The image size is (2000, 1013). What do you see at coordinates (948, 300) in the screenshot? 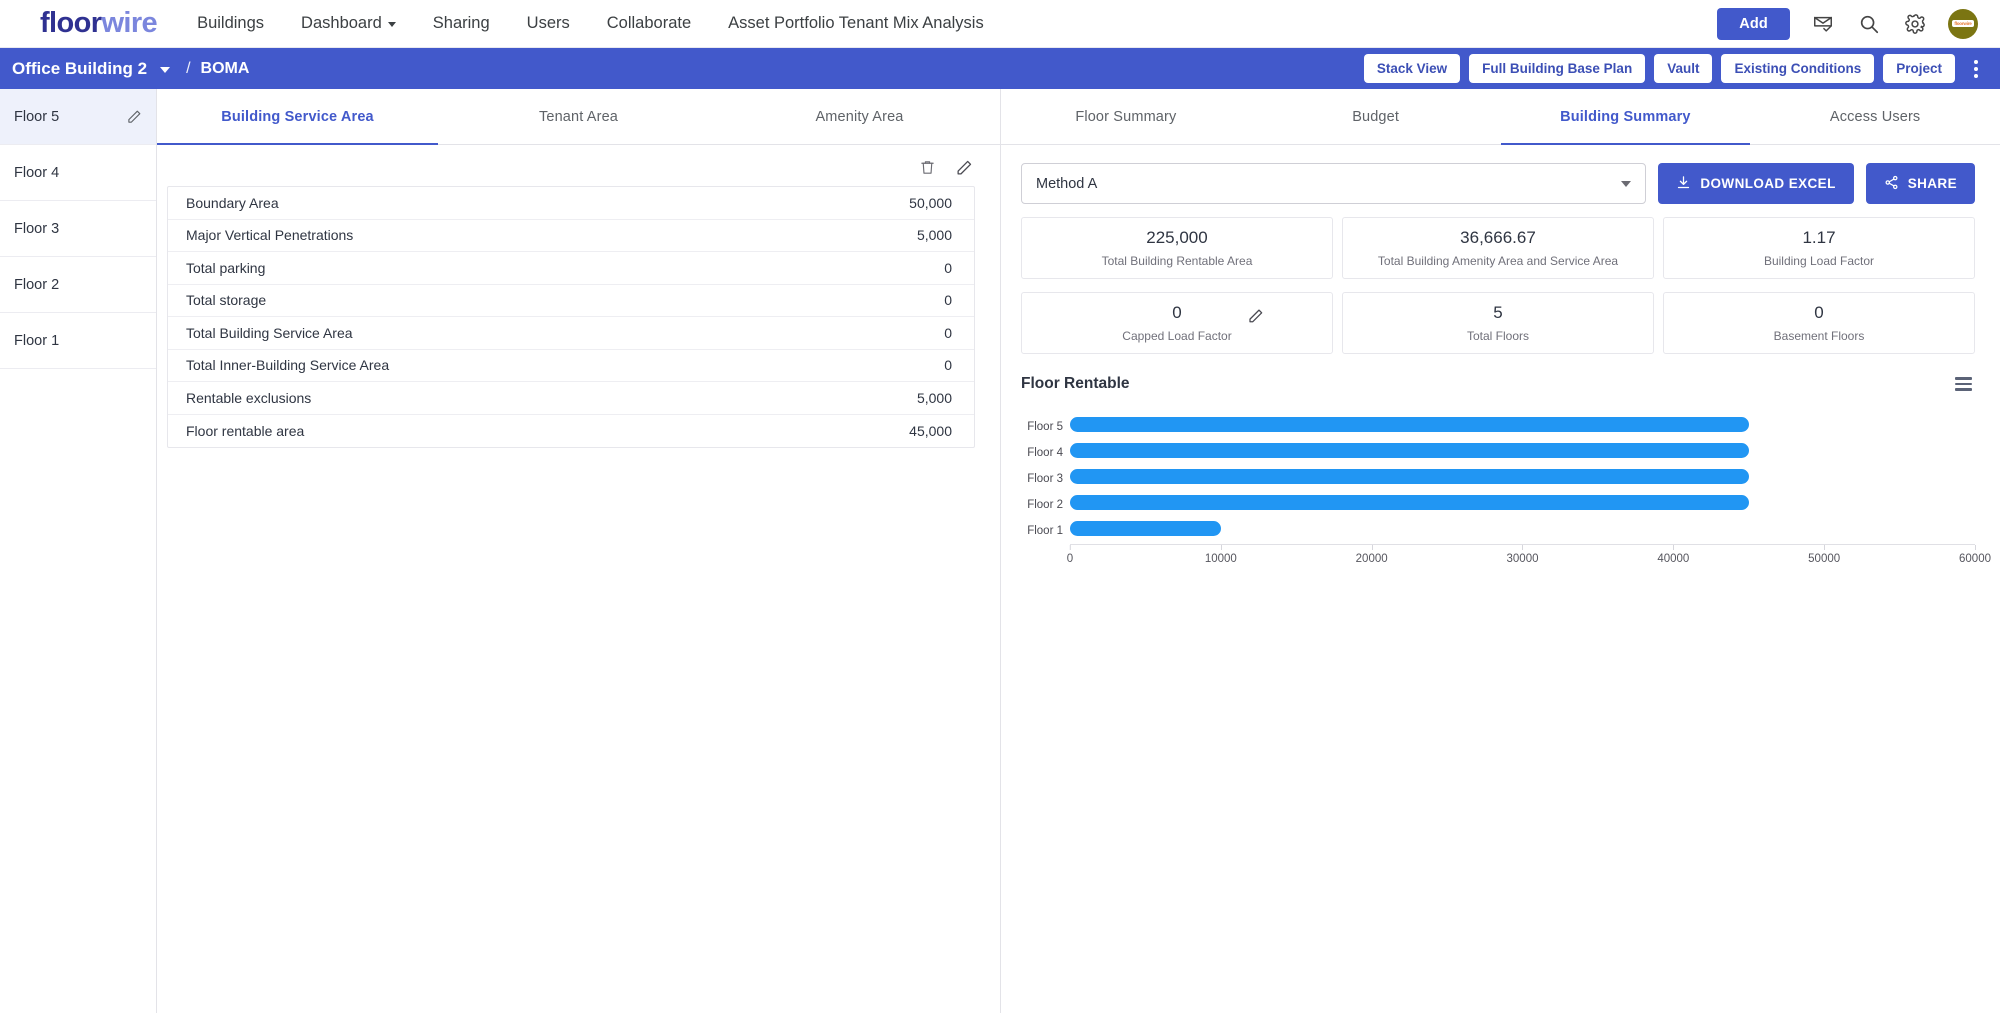
I see `row-value: 0` at bounding box center [948, 300].